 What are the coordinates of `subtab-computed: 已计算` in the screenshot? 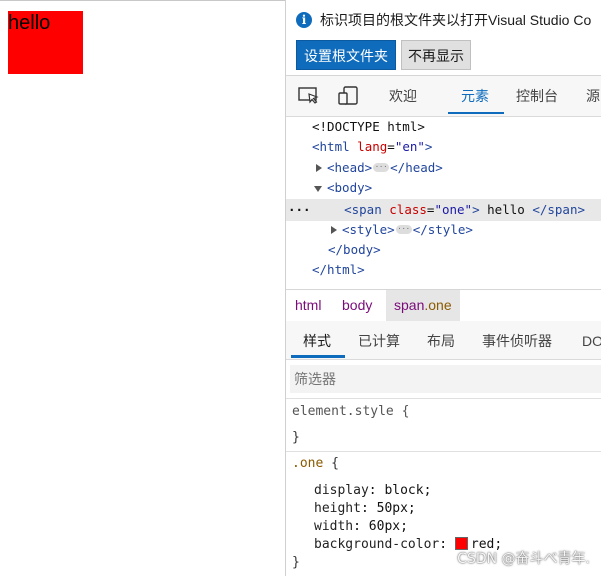 It's located at (379, 341).